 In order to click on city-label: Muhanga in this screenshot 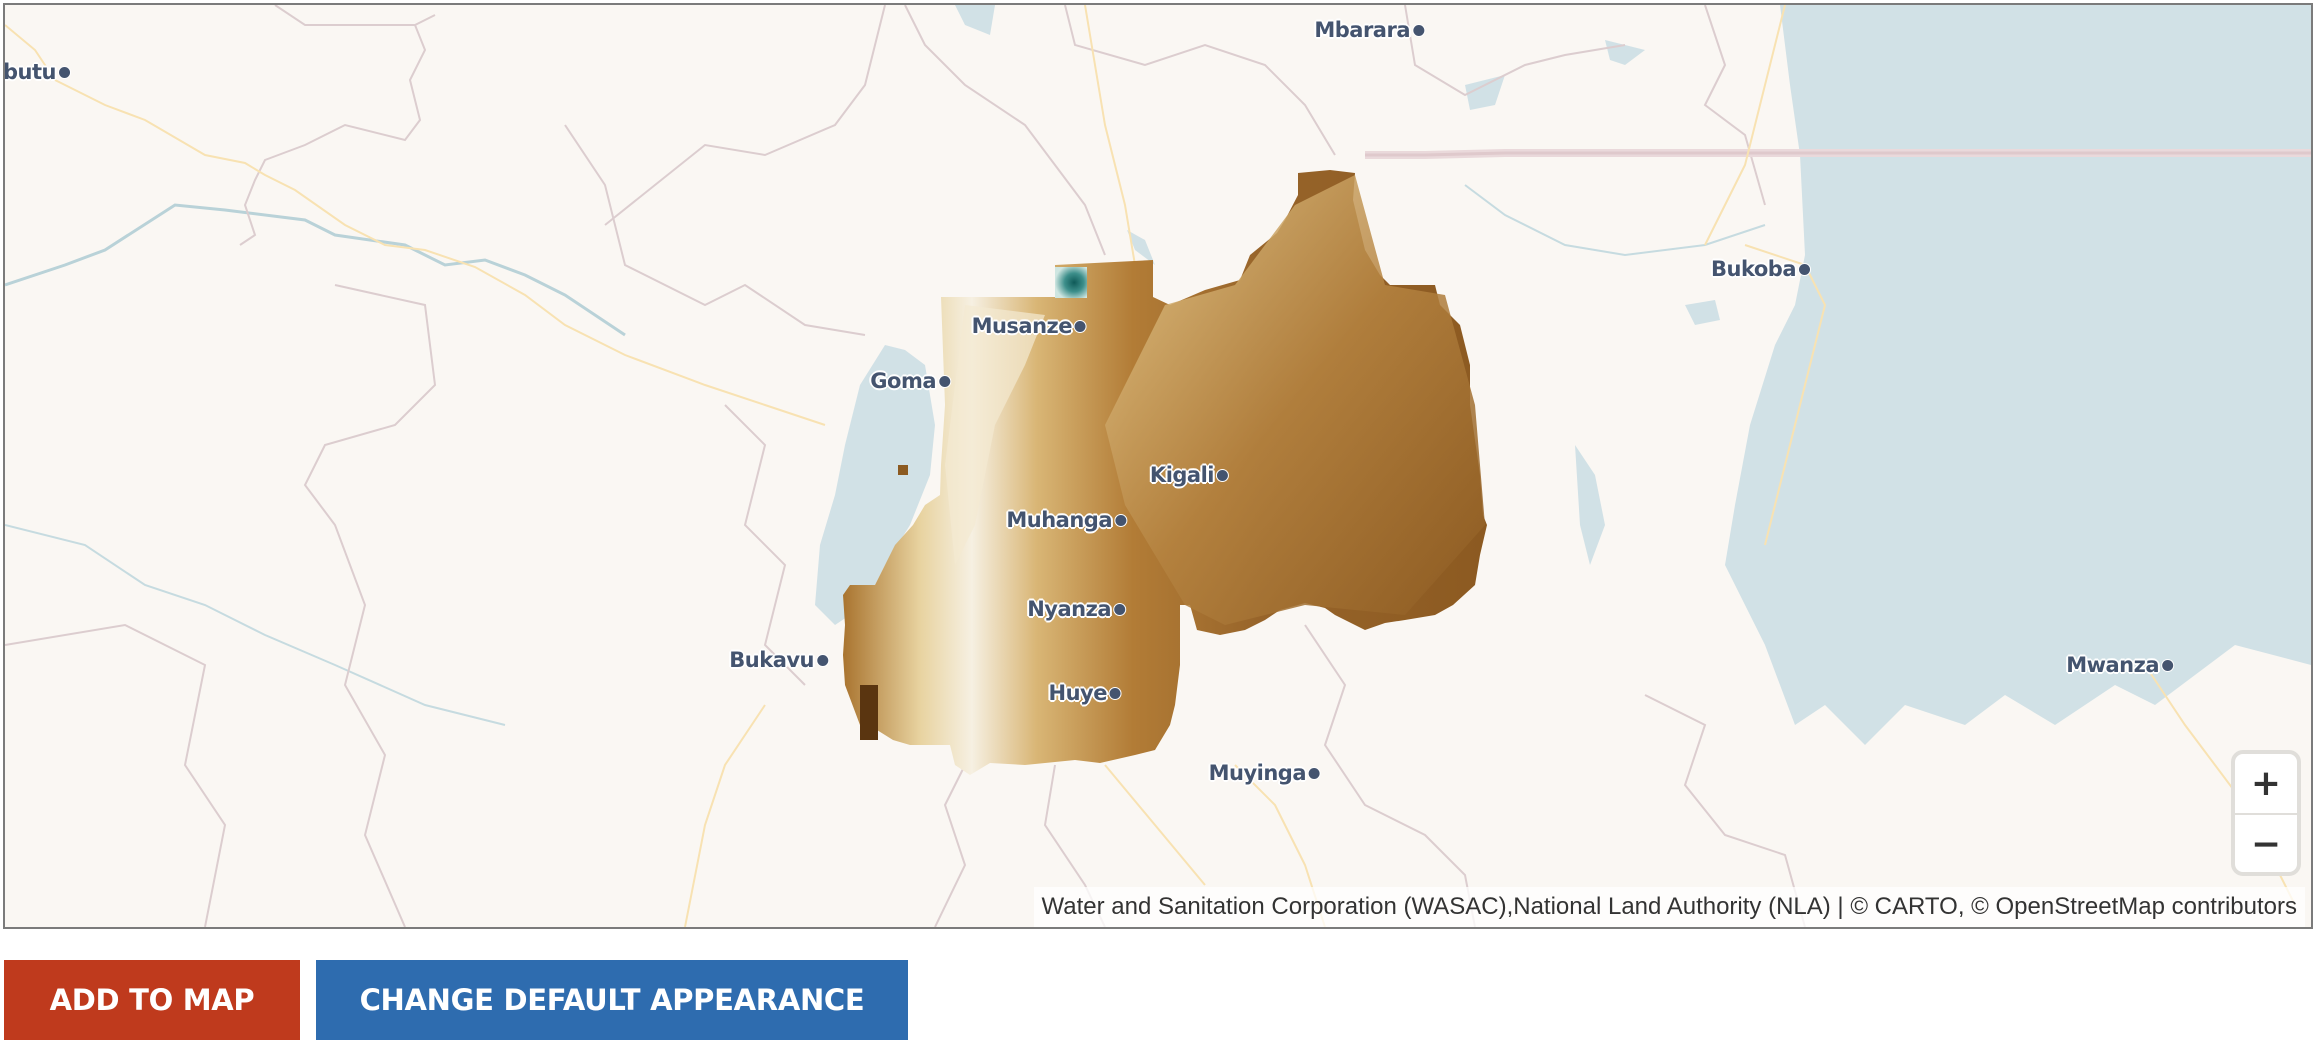, I will do `click(1066, 520)`.